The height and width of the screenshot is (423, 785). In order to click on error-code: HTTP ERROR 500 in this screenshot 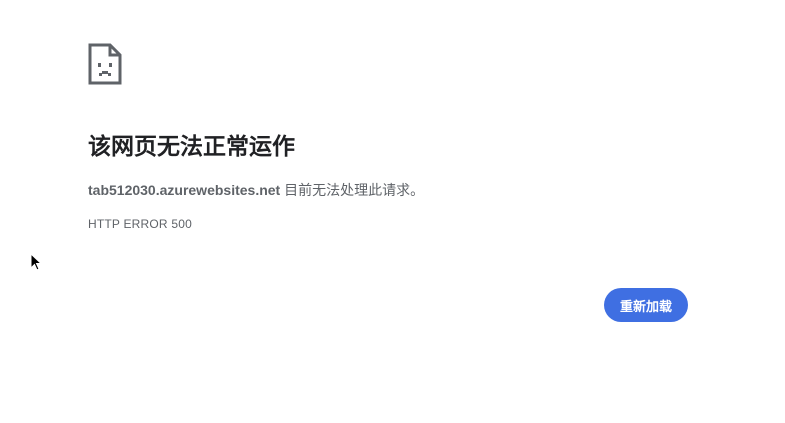, I will do `click(140, 224)`.